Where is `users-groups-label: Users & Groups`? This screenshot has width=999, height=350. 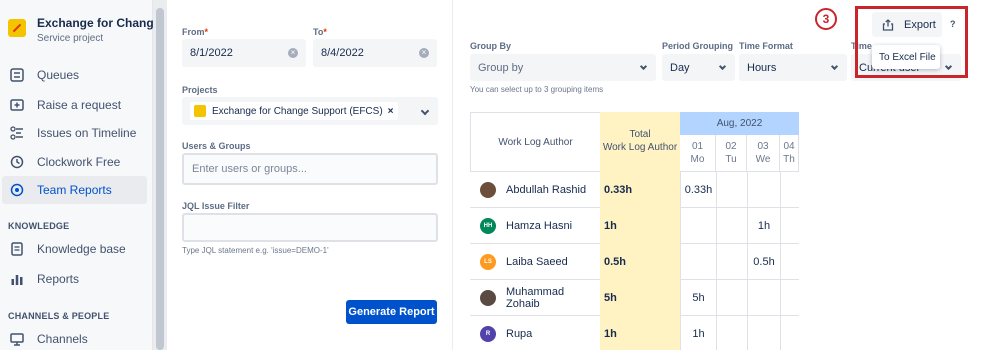
users-groups-label: Users & Groups is located at coordinates (216, 146).